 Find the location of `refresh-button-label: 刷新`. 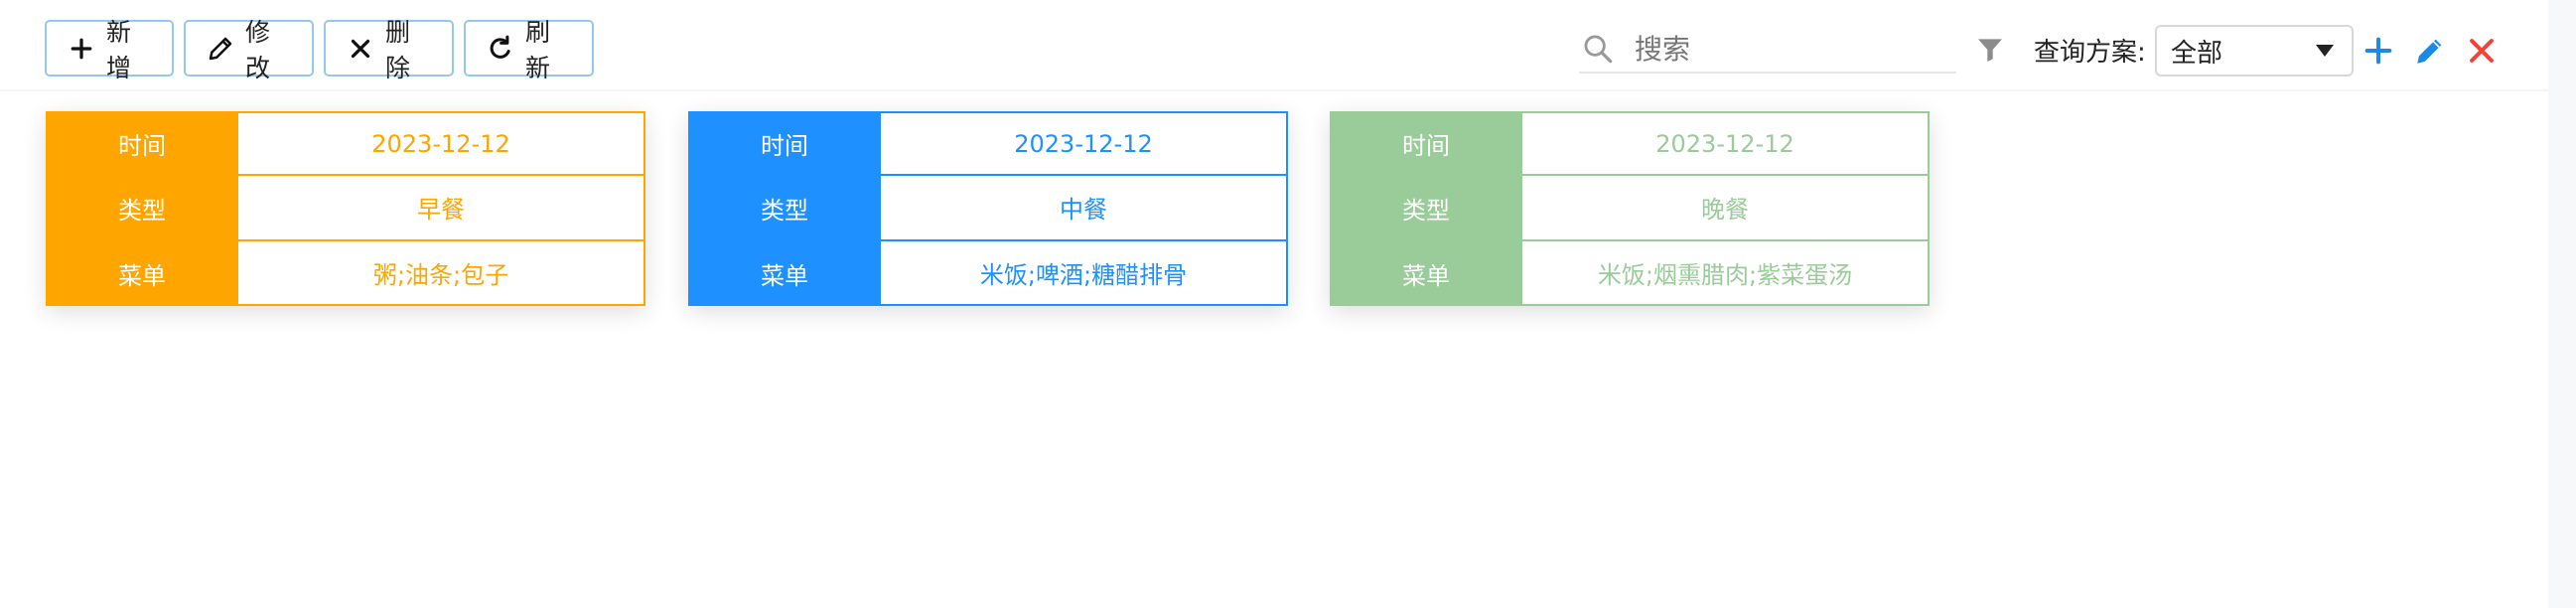

refresh-button-label: 刷新 is located at coordinates (538, 49).